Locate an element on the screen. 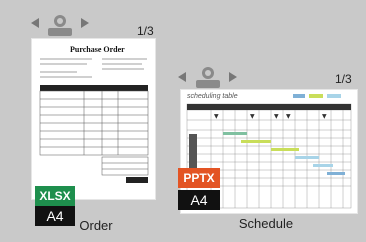  file-type-badge: XLSX is located at coordinates (55, 196).